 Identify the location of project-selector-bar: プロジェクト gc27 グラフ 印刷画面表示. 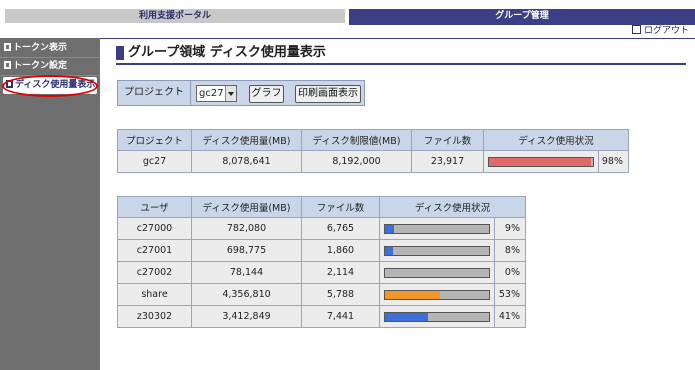
(241, 93).